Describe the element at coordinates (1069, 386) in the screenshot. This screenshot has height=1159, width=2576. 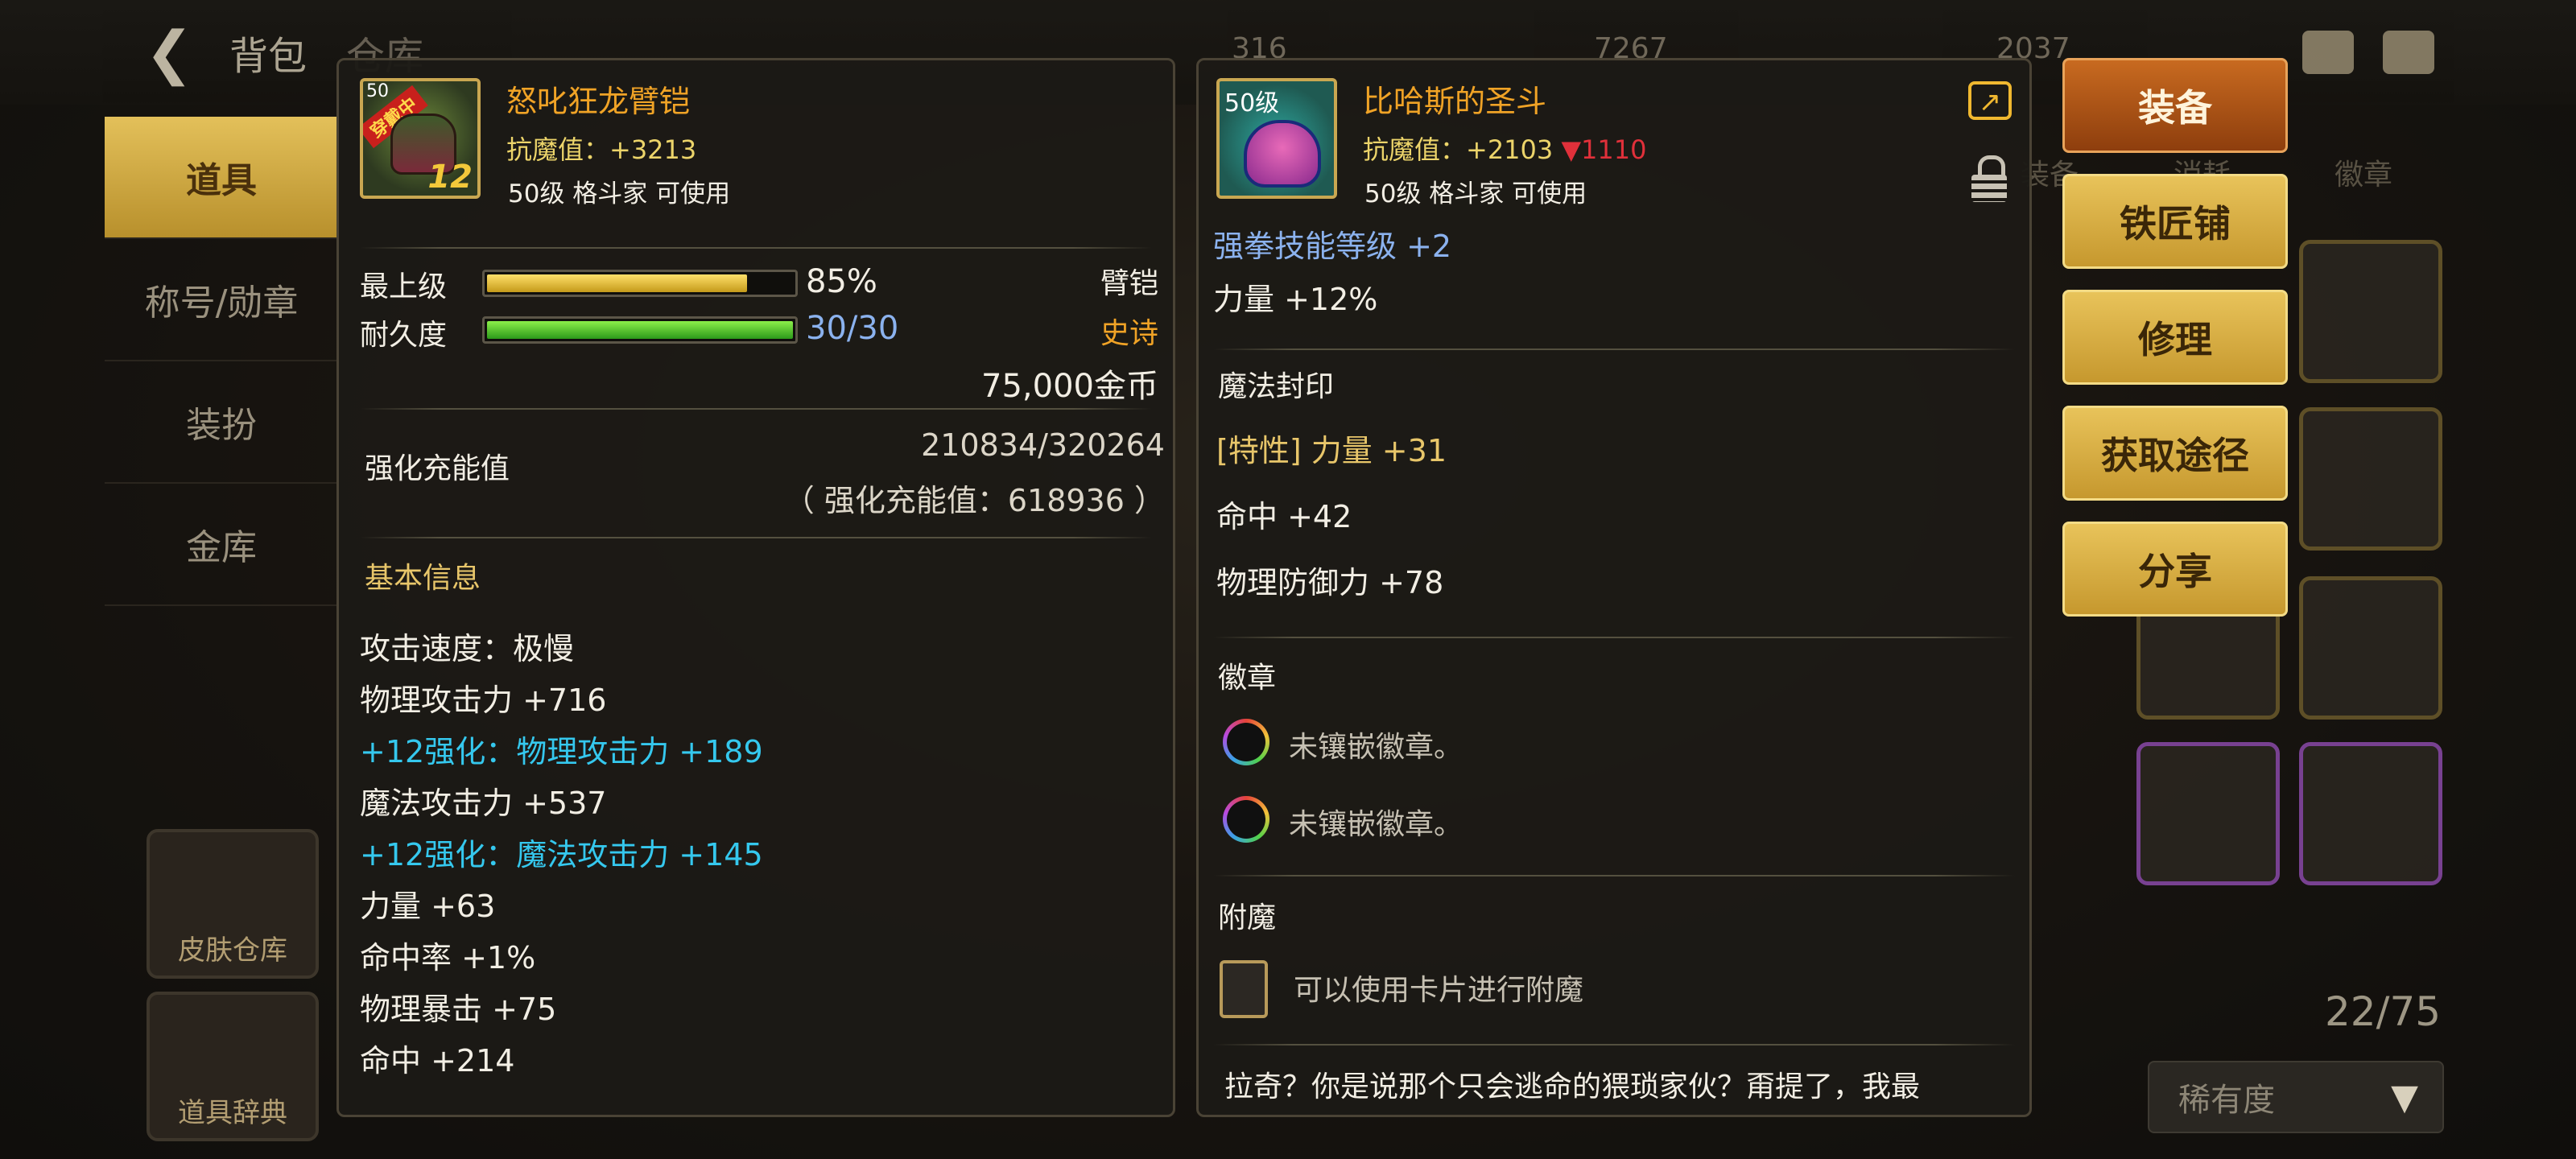
I see `sell-price: 75,000金币` at that location.